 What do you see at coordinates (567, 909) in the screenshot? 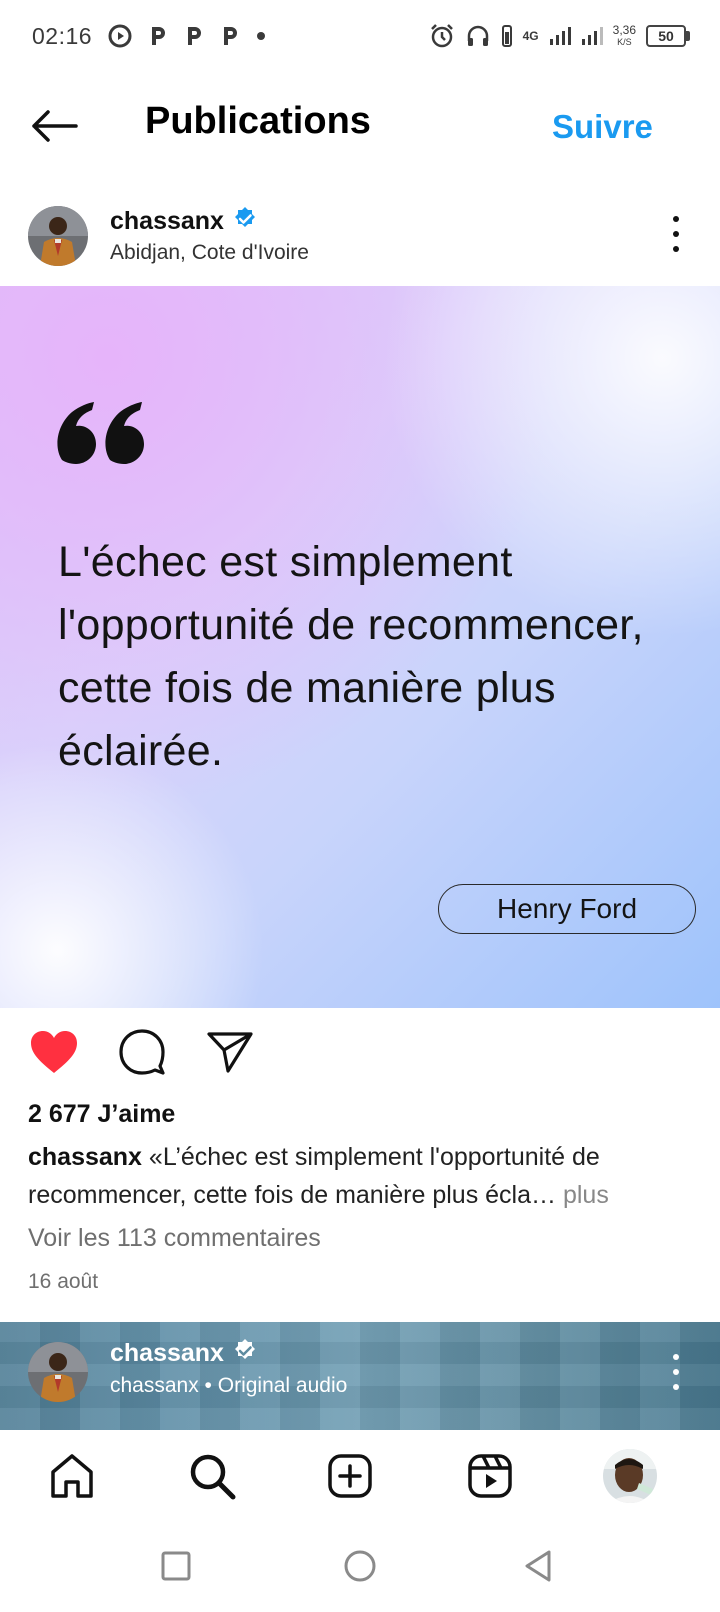
I see `quote-author: Henry Ford` at bounding box center [567, 909].